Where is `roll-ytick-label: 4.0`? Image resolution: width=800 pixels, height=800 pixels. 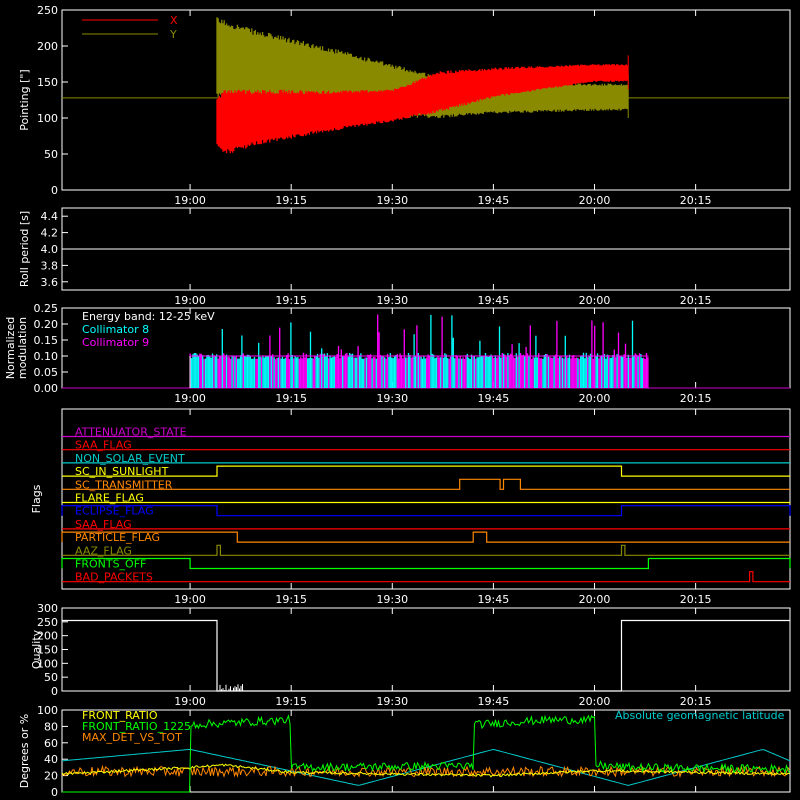
roll-ytick-label: 4.0 is located at coordinates (50, 249).